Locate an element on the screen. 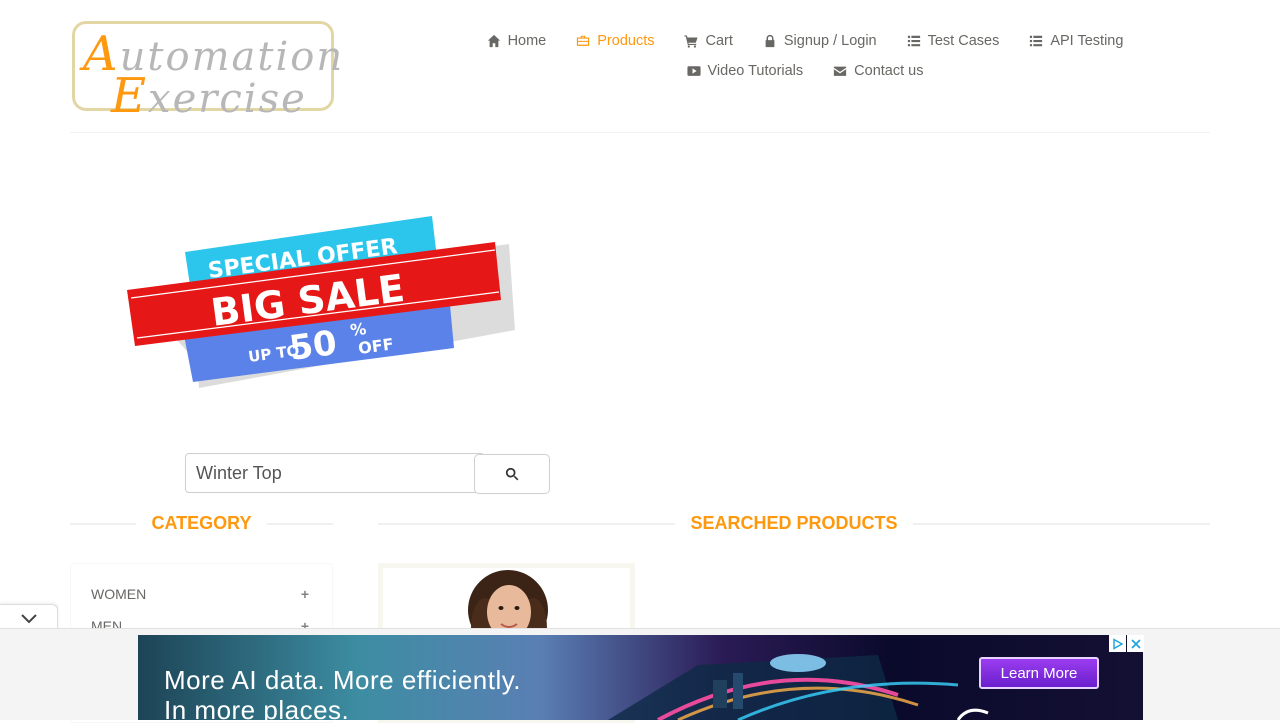  searched-products-title: SEARCHED PRODUCTS is located at coordinates (794, 523).